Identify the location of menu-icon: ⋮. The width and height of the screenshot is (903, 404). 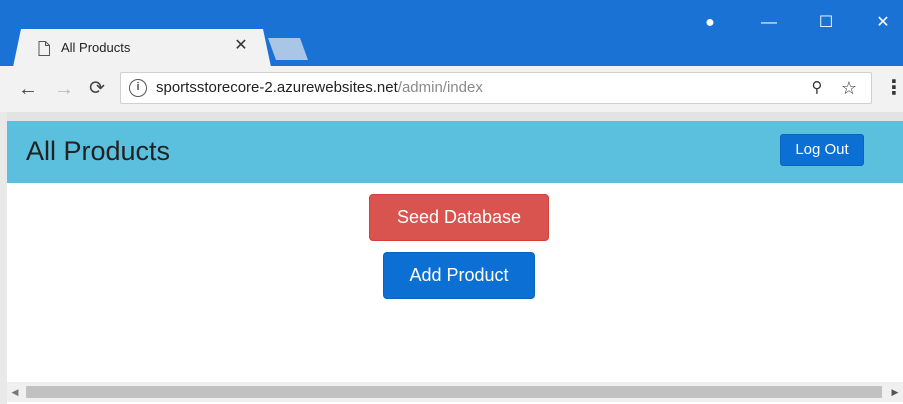
(893, 88).